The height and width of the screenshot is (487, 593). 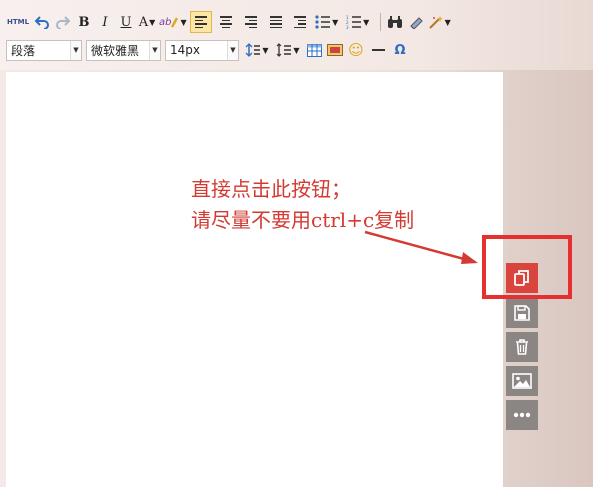 I want to click on trash-icon, so click(x=522, y=347).